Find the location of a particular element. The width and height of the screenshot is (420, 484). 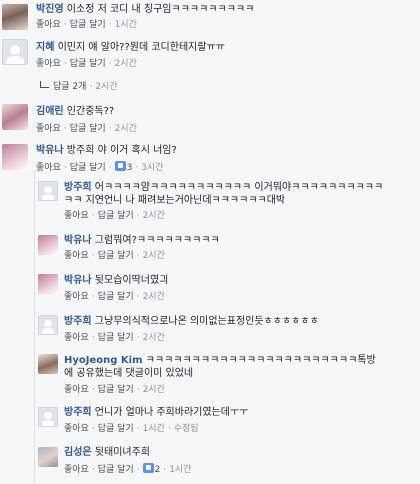

reply-text: 뒷모습이딱너였긔 is located at coordinates (131, 280).